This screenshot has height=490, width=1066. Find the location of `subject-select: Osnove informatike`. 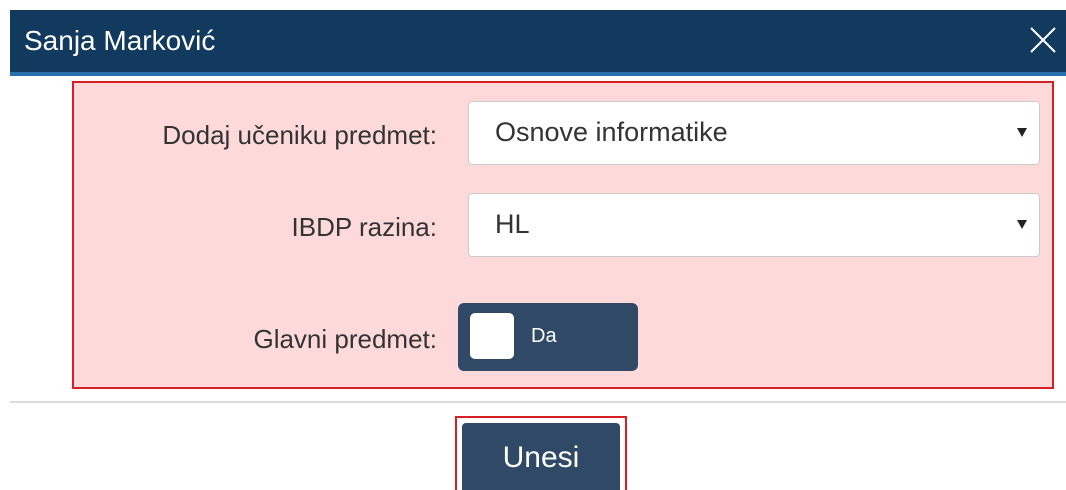

subject-select: Osnove informatike is located at coordinates (754, 133).